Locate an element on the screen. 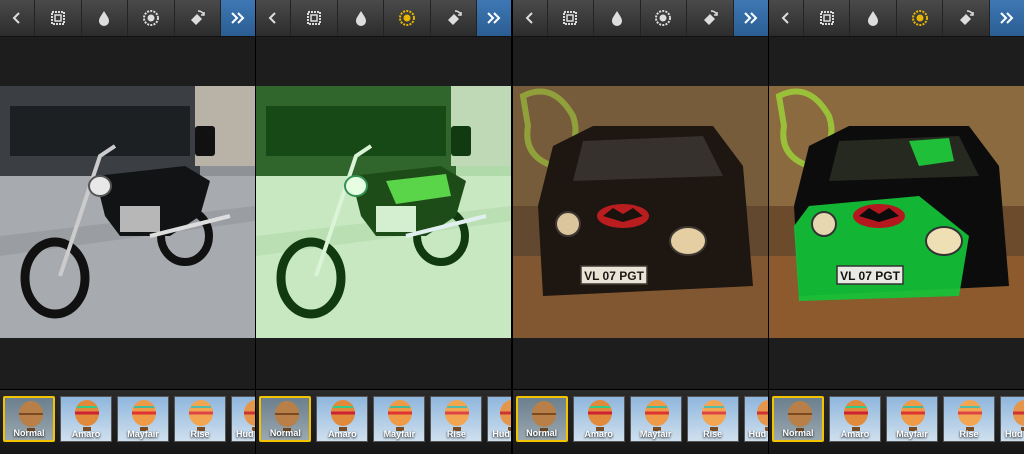 The height and width of the screenshot is (454, 1024). car-photo-lux: VL 07 PGT is located at coordinates (896, 212).